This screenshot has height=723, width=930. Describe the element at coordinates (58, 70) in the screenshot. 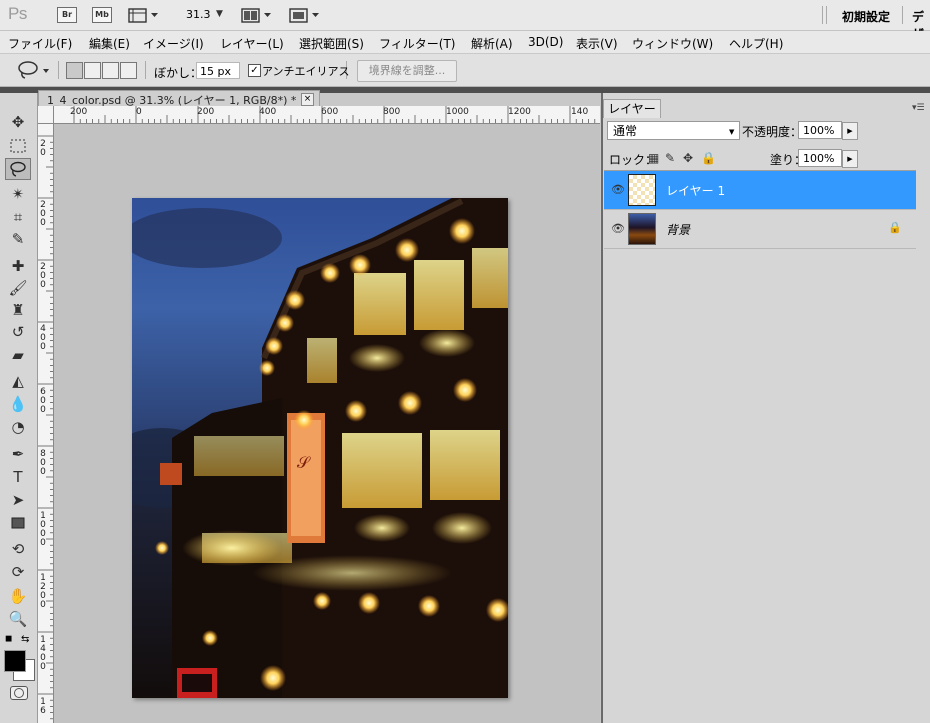

I see `options-divider` at that location.